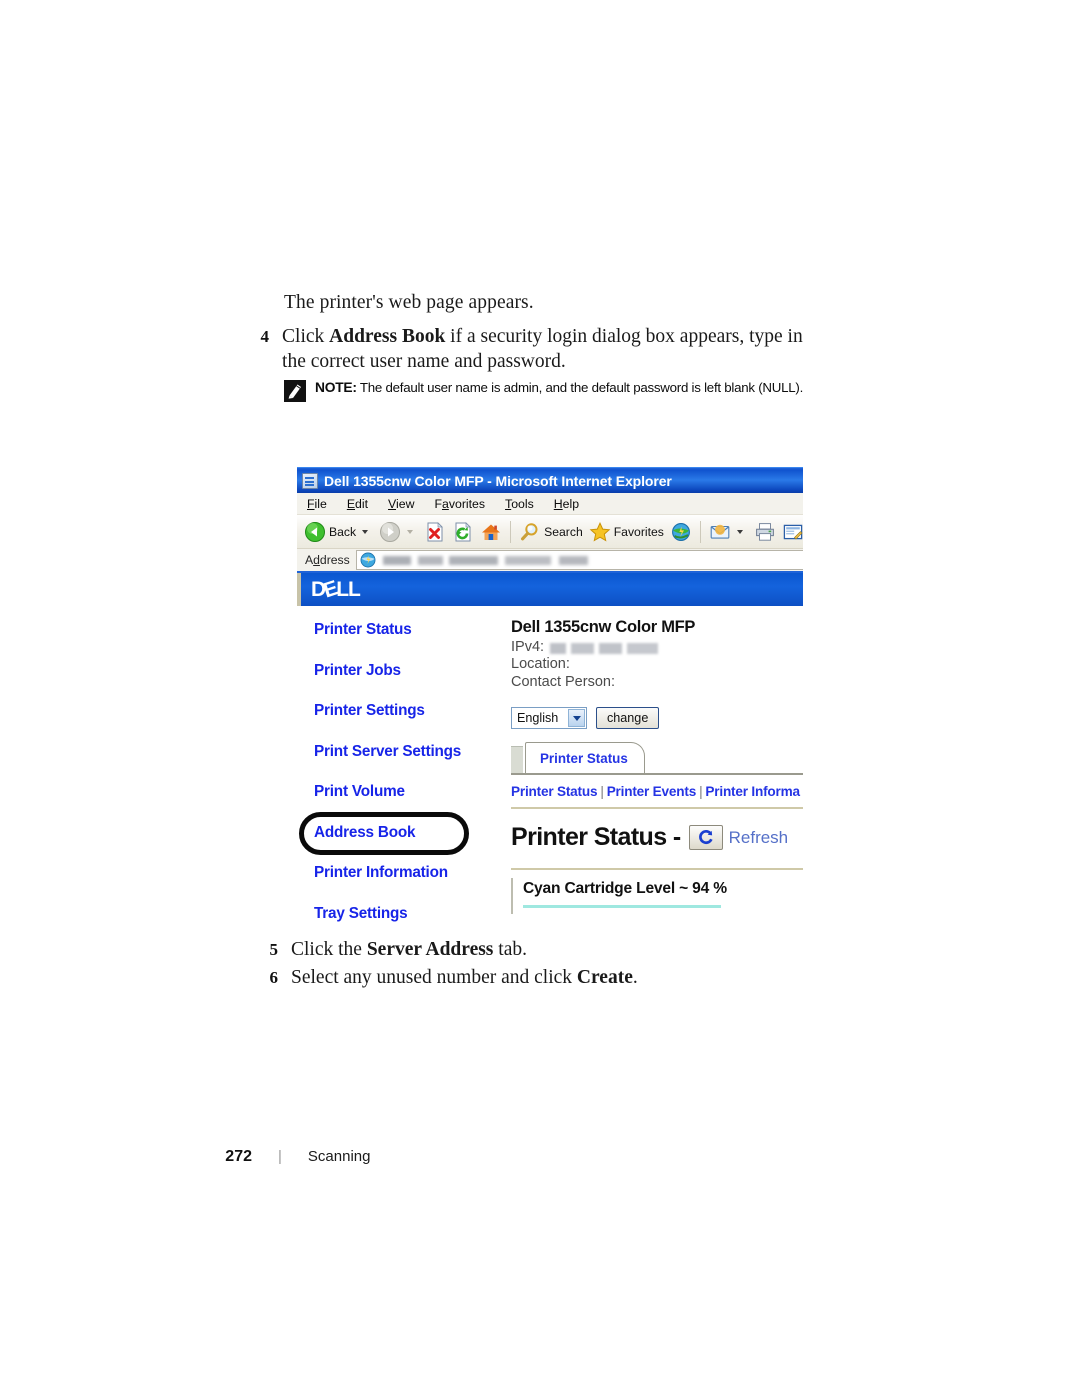  I want to click on printer-contact-row: Contact Person:, so click(657, 682).